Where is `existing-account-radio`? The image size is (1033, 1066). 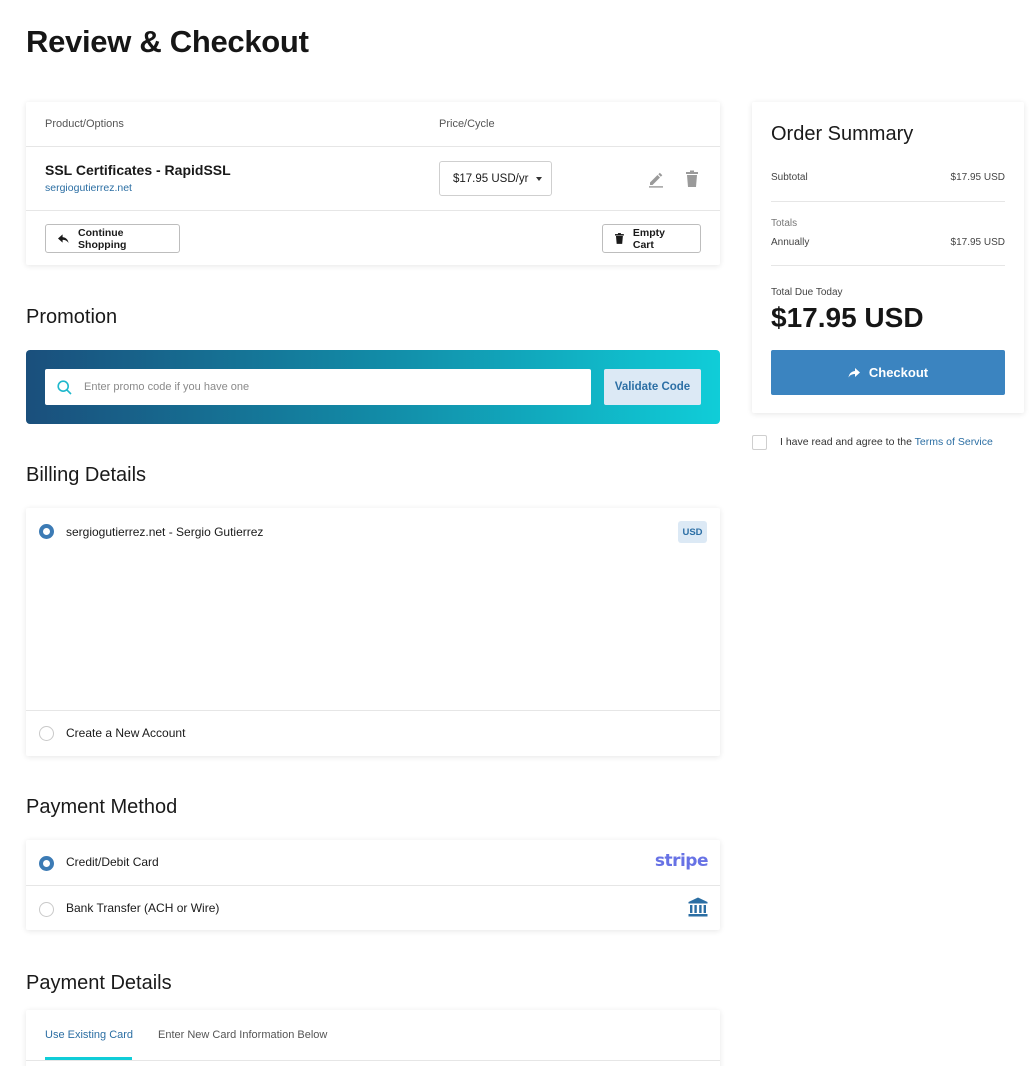
existing-account-radio is located at coordinates (46, 531).